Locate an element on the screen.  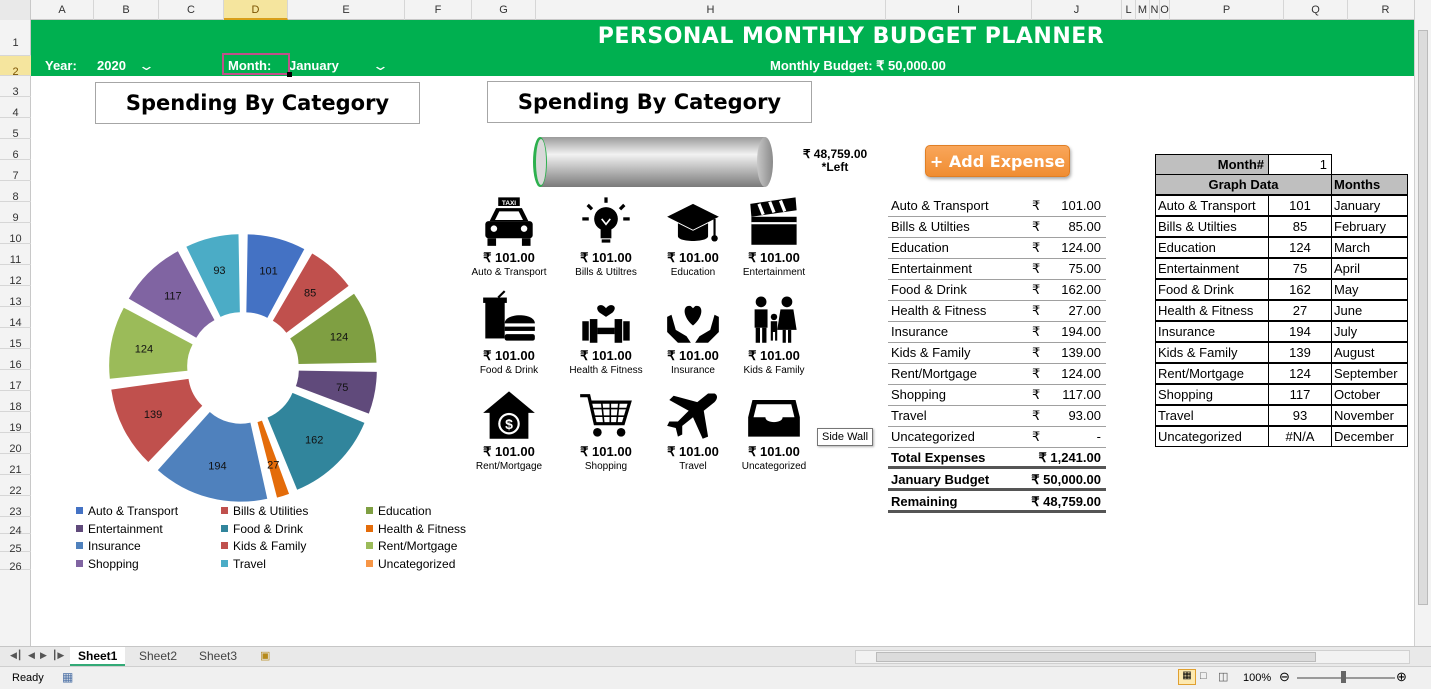
row-header-11: 11 is located at coordinates (15, 255).